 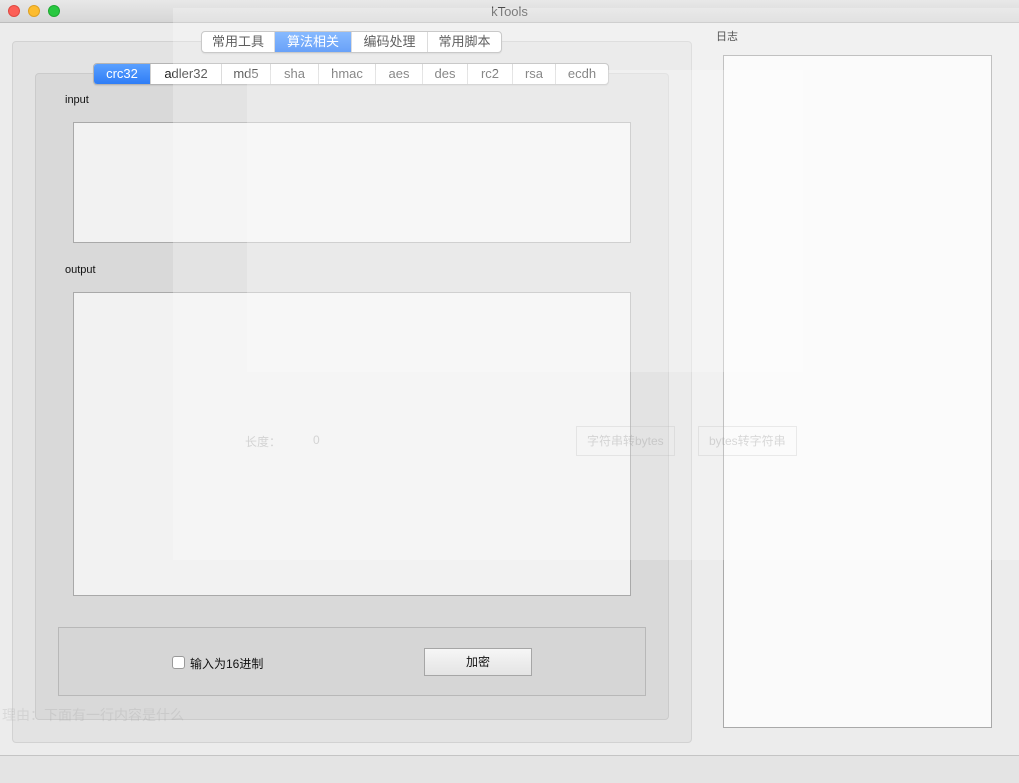 I want to click on category-tab-bar: 常用工具 算法相关 编码处理 常用脚本, so click(x=351, y=42).